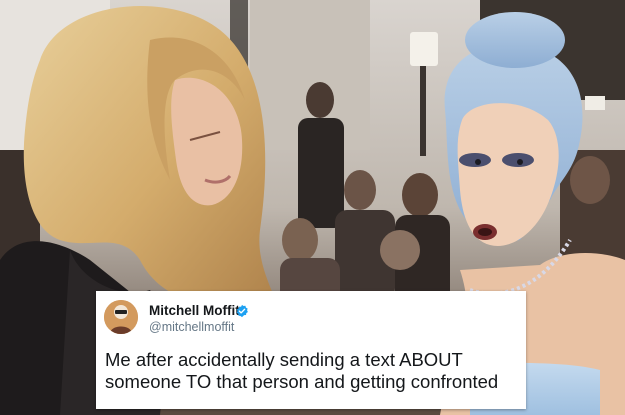  What do you see at coordinates (242, 311) in the screenshot?
I see `verified-badge-icon` at bounding box center [242, 311].